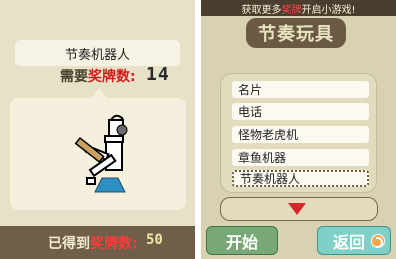  What do you see at coordinates (291, 10) in the screenshot?
I see `tip-highlight: 奖牌` at bounding box center [291, 10].